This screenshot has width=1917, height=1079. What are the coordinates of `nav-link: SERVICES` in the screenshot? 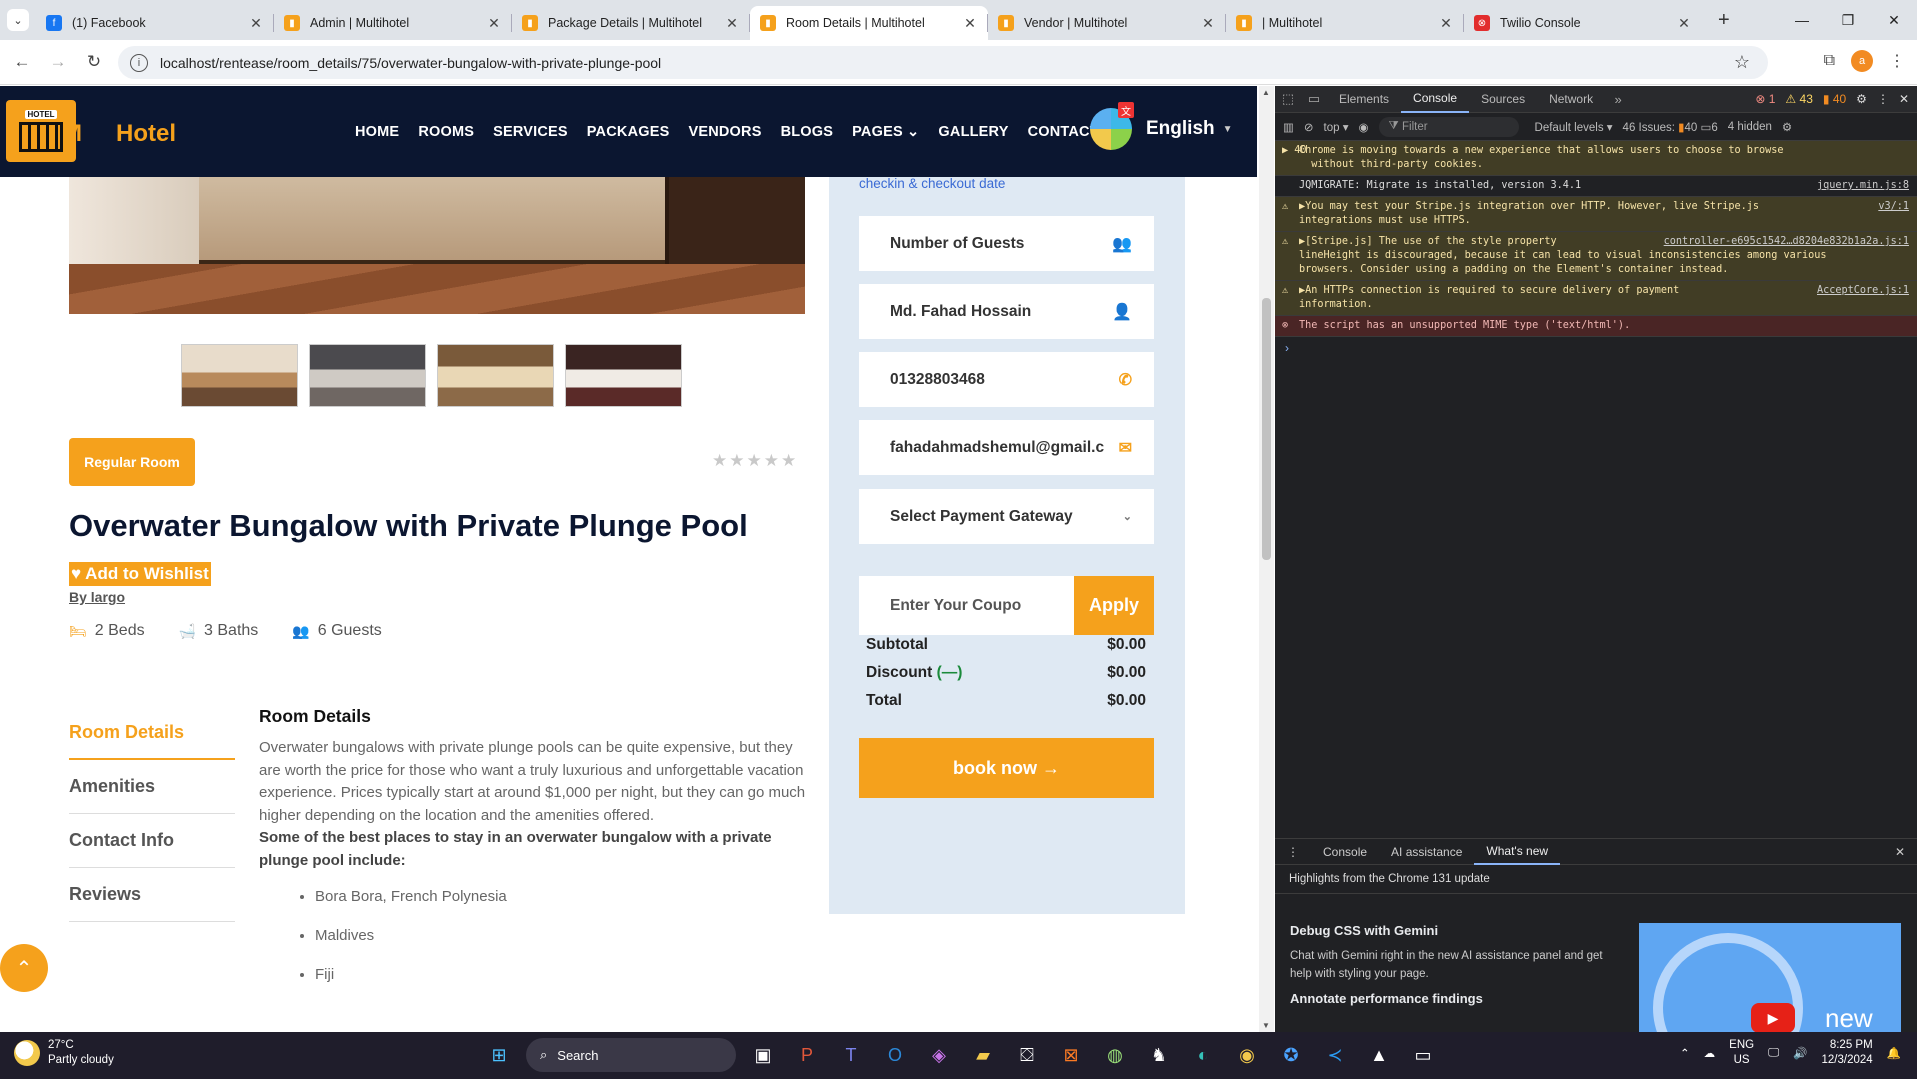 It's located at (530, 132).